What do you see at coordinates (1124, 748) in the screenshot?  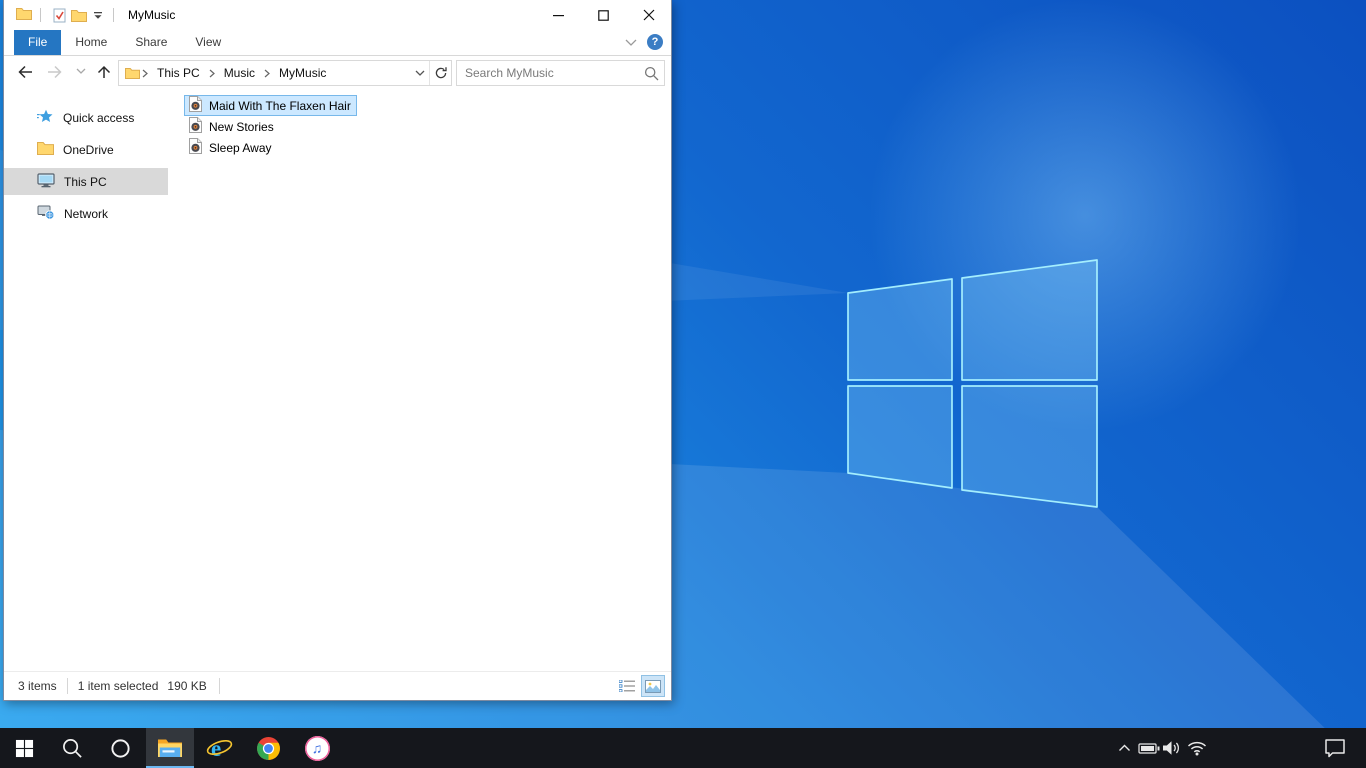 I see `tray-show-hidden-icons-chevron` at bounding box center [1124, 748].